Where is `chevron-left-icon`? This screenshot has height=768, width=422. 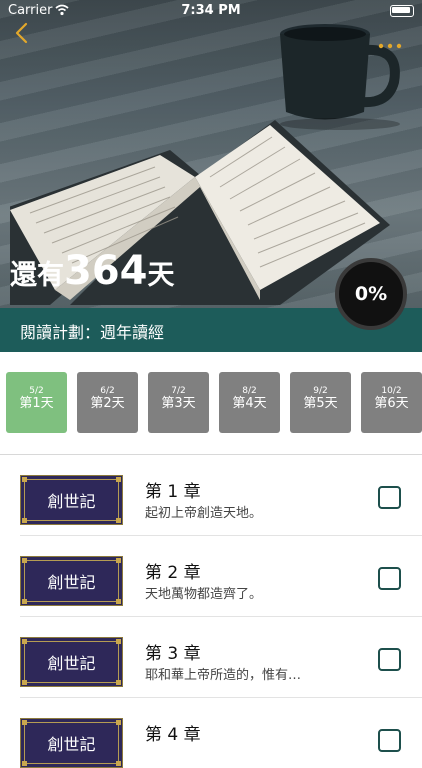 chevron-left-icon is located at coordinates (21, 33).